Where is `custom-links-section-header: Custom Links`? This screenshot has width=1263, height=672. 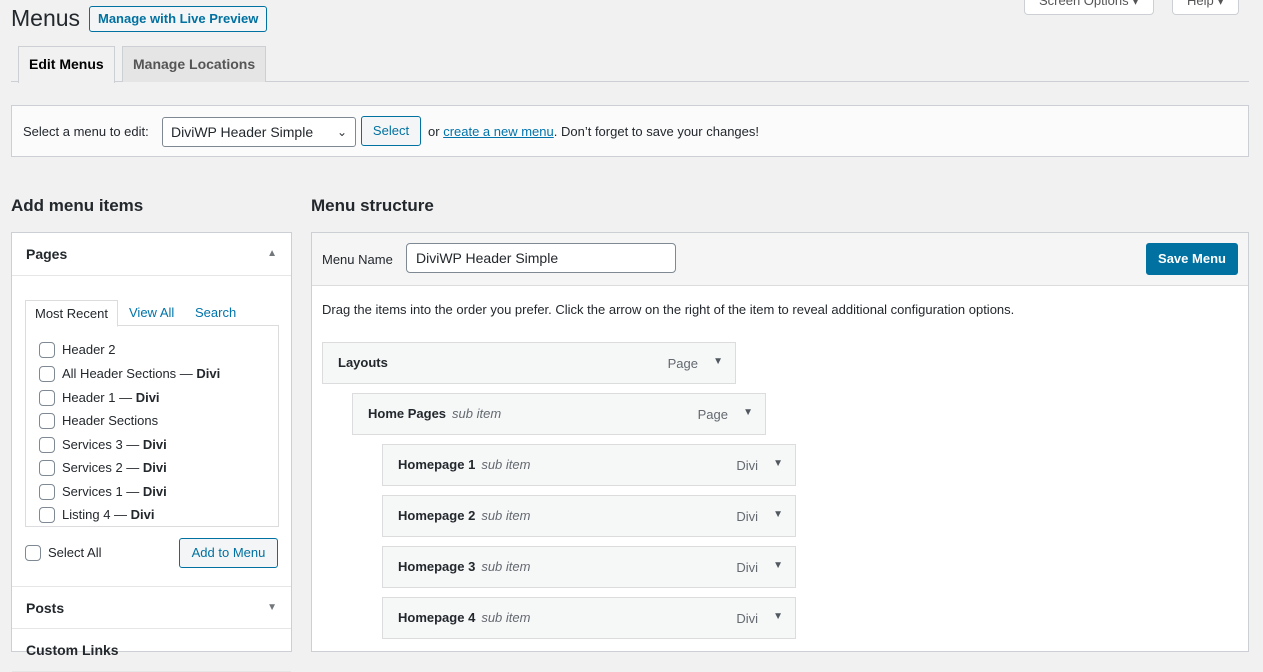
custom-links-section-header: Custom Links is located at coordinates (151, 650).